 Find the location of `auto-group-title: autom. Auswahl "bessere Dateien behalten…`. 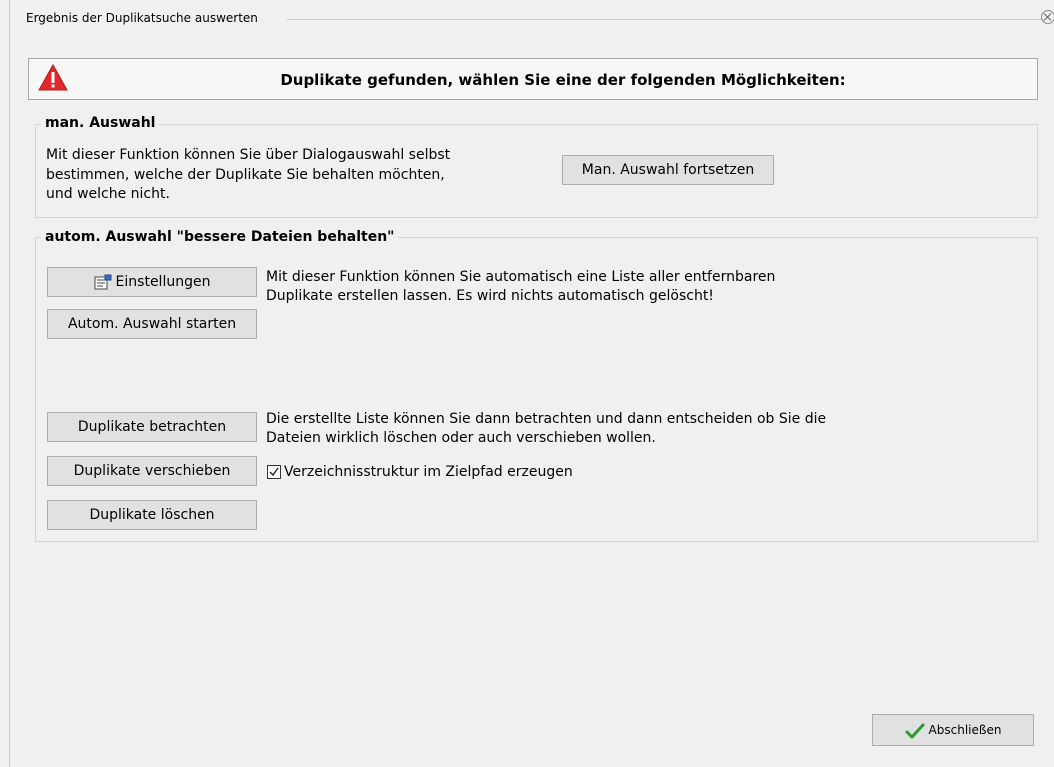

auto-group-title: autom. Auswahl "bessere Dateien behalten… is located at coordinates (220, 237).